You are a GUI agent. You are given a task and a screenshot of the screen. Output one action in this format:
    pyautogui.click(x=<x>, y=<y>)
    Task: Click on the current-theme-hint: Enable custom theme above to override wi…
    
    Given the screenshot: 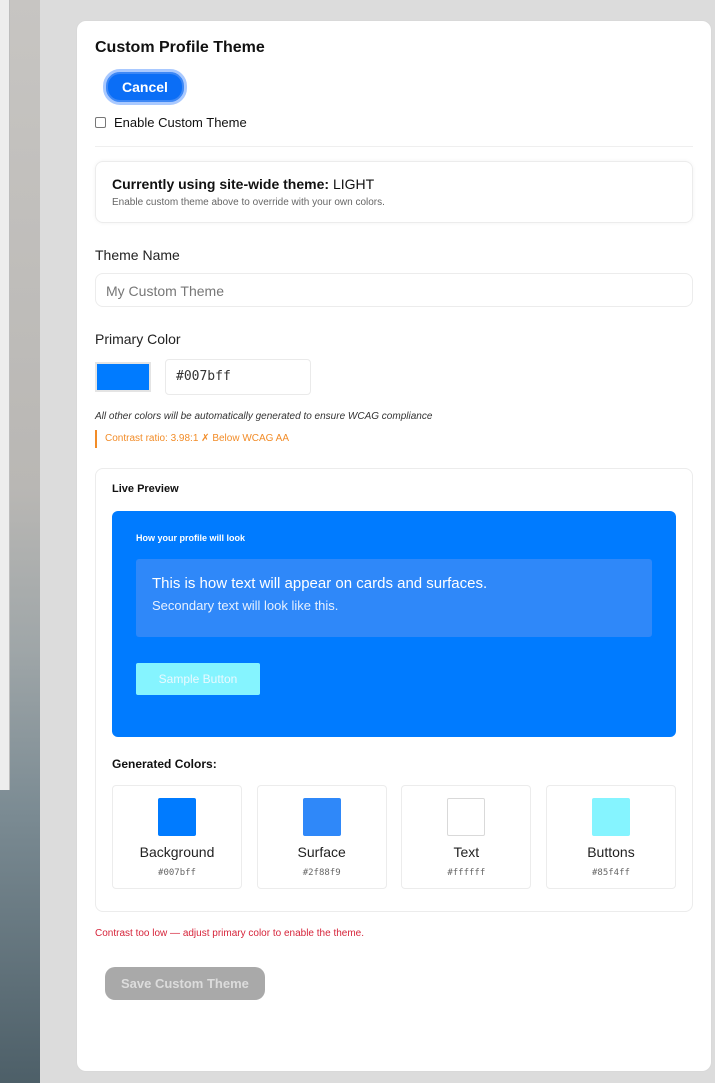 What is the action you would take?
    pyautogui.click(x=248, y=202)
    